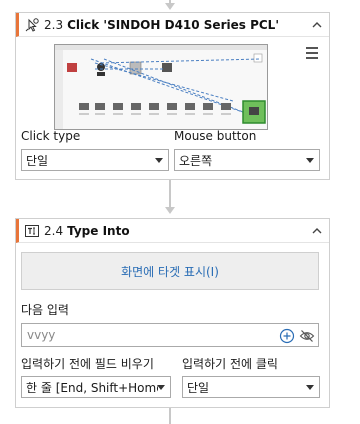  What do you see at coordinates (170, 194) in the screenshot?
I see `connector-middle` at bounding box center [170, 194].